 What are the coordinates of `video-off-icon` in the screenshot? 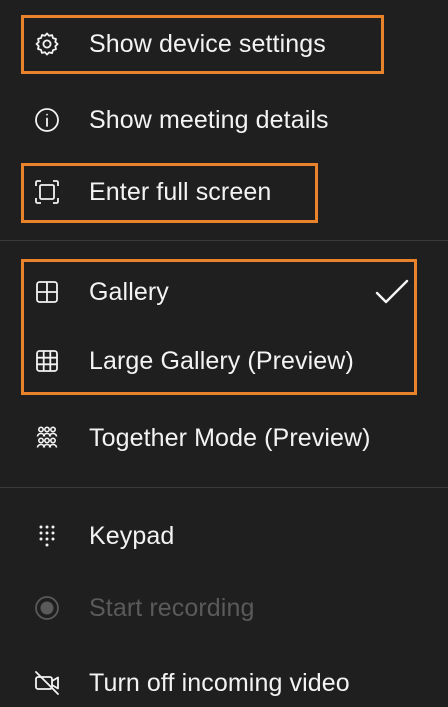 It's located at (47, 683).